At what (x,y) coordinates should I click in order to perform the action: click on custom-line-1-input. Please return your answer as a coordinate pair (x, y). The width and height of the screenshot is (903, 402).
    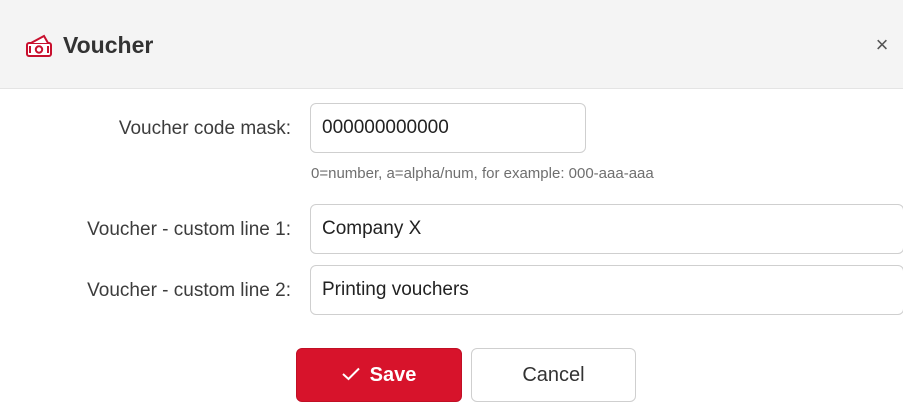
    Looking at the image, I should click on (606, 229).